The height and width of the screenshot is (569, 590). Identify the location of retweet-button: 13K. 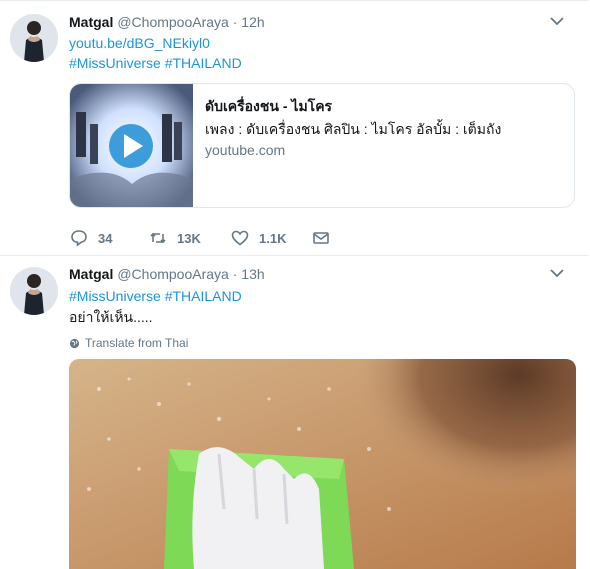
(175, 238).